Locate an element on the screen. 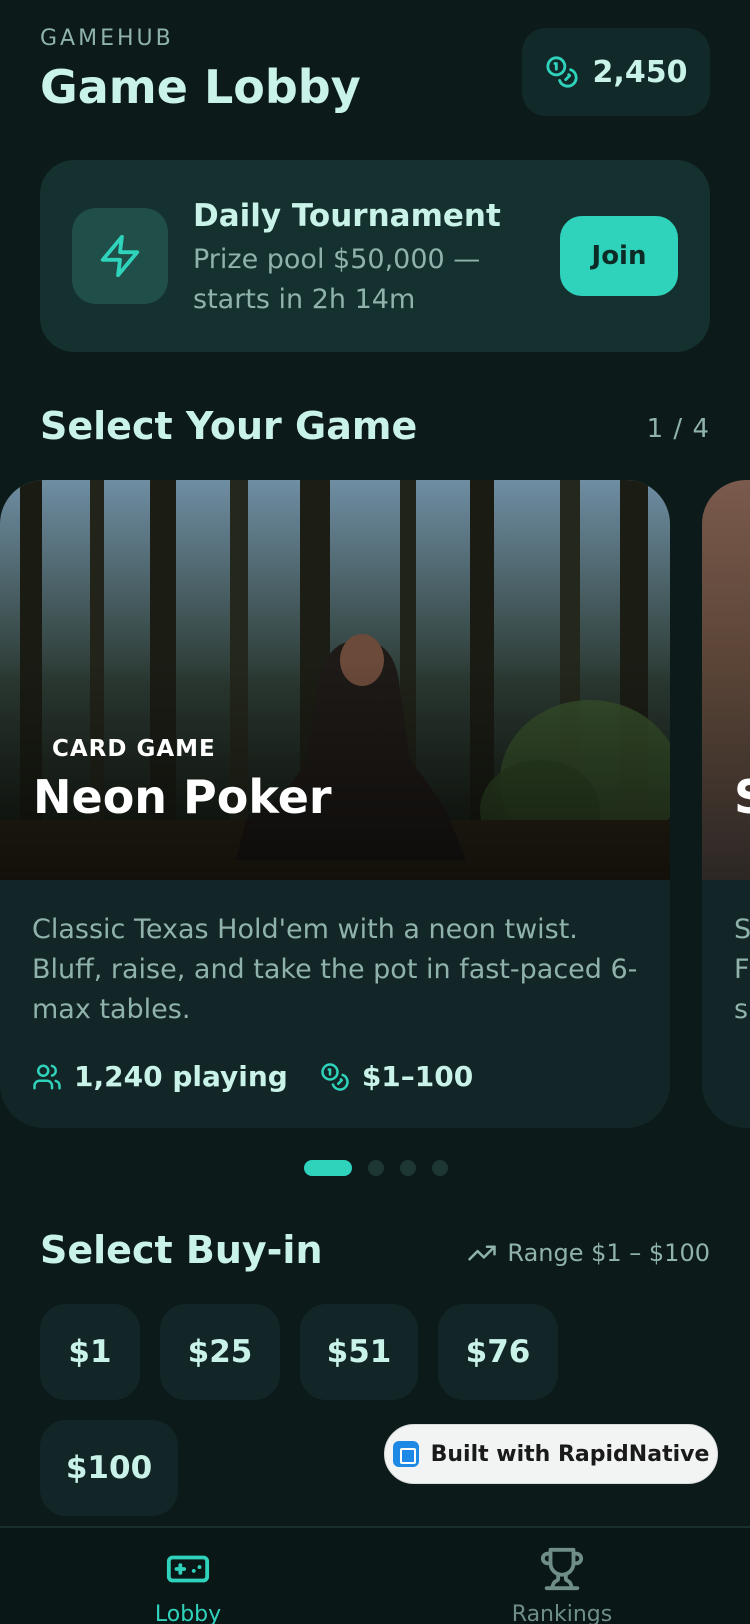 The height and width of the screenshot is (1624, 750). players-stat: 1,240 playing is located at coordinates (160, 1076).